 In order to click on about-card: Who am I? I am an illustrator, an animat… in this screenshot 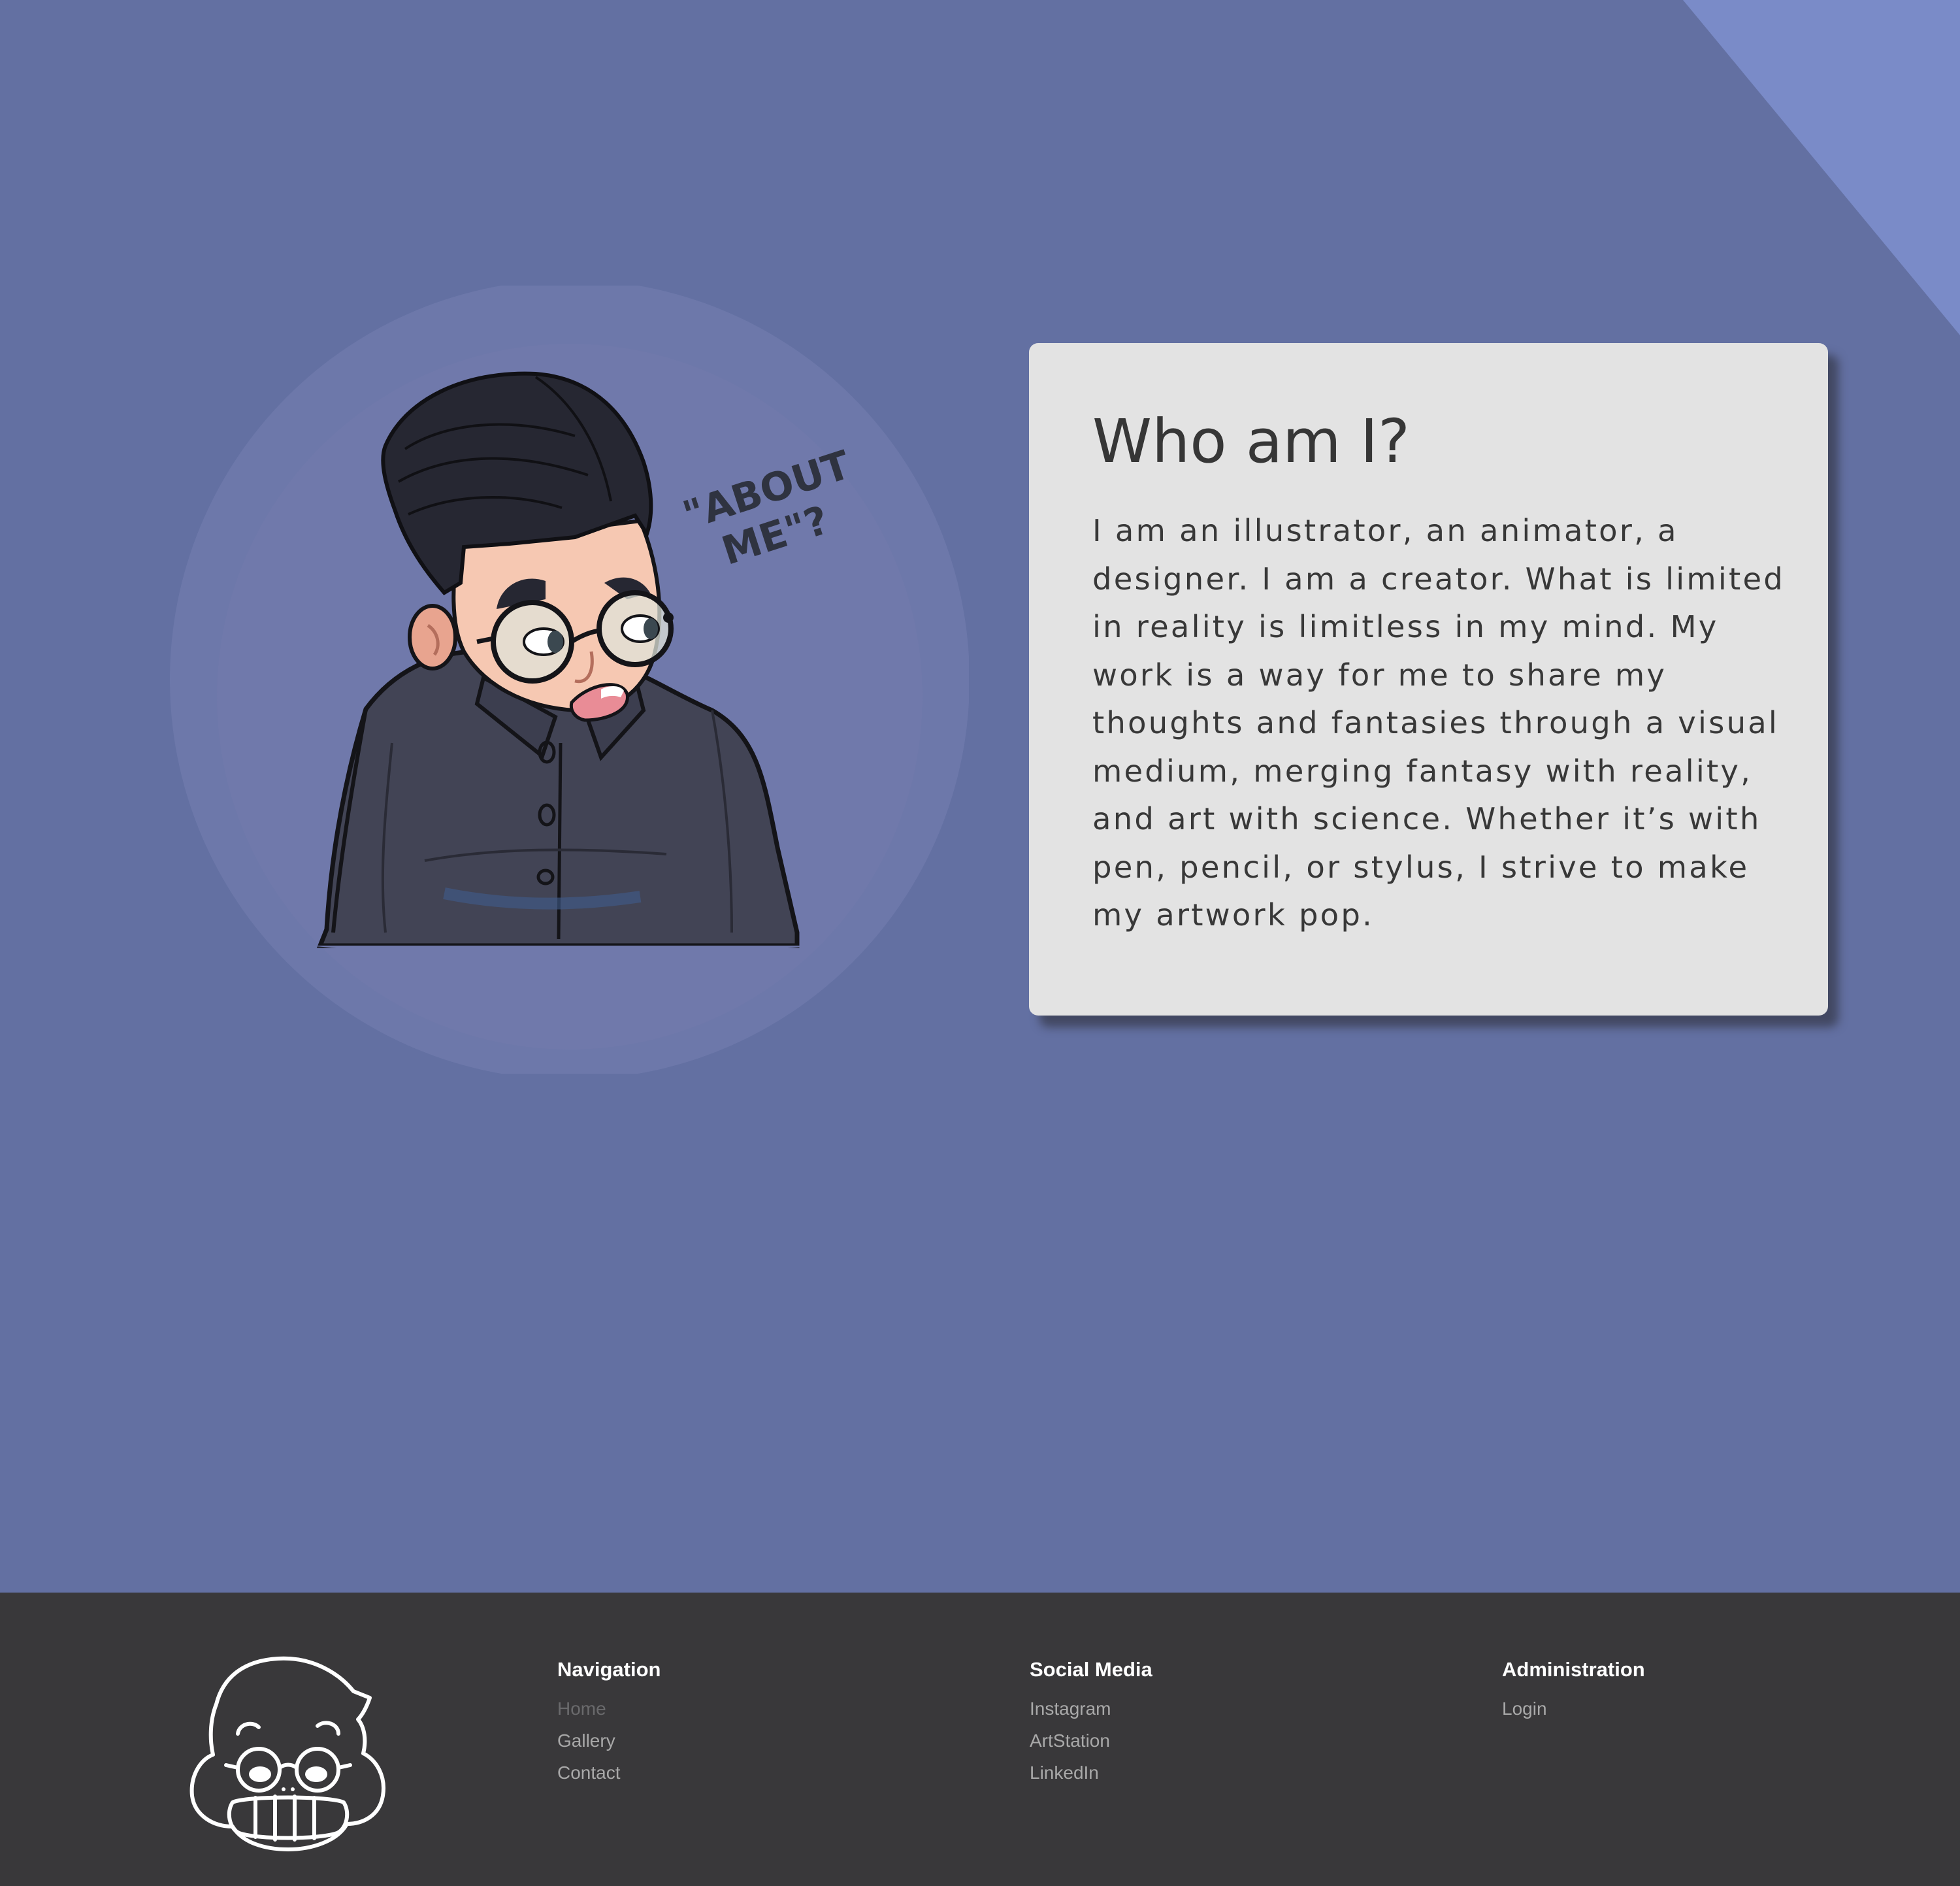, I will do `click(1428, 679)`.